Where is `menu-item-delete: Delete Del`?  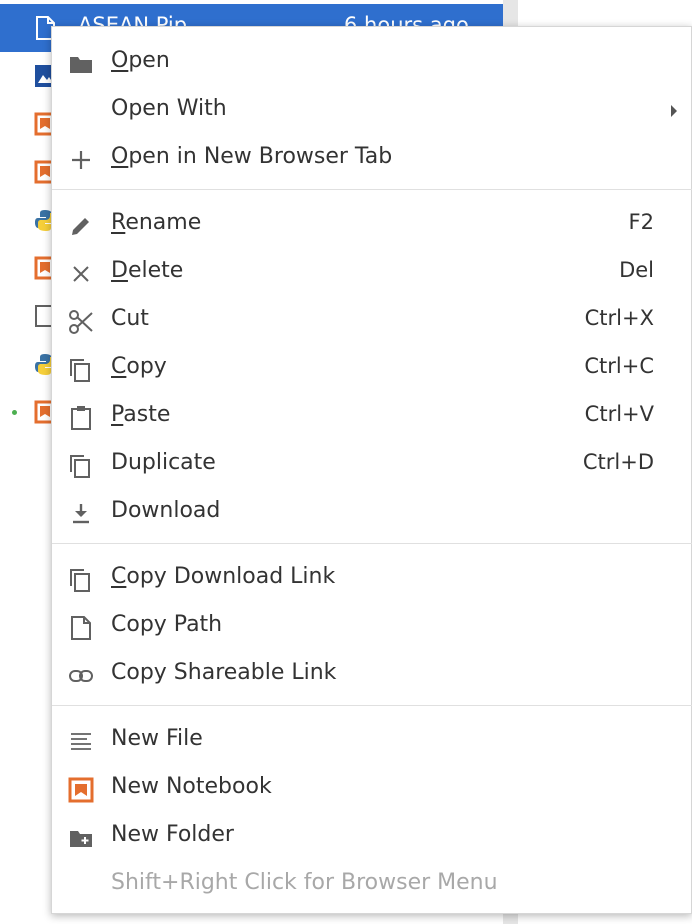
menu-item-delete: Delete Del is located at coordinates (372, 273).